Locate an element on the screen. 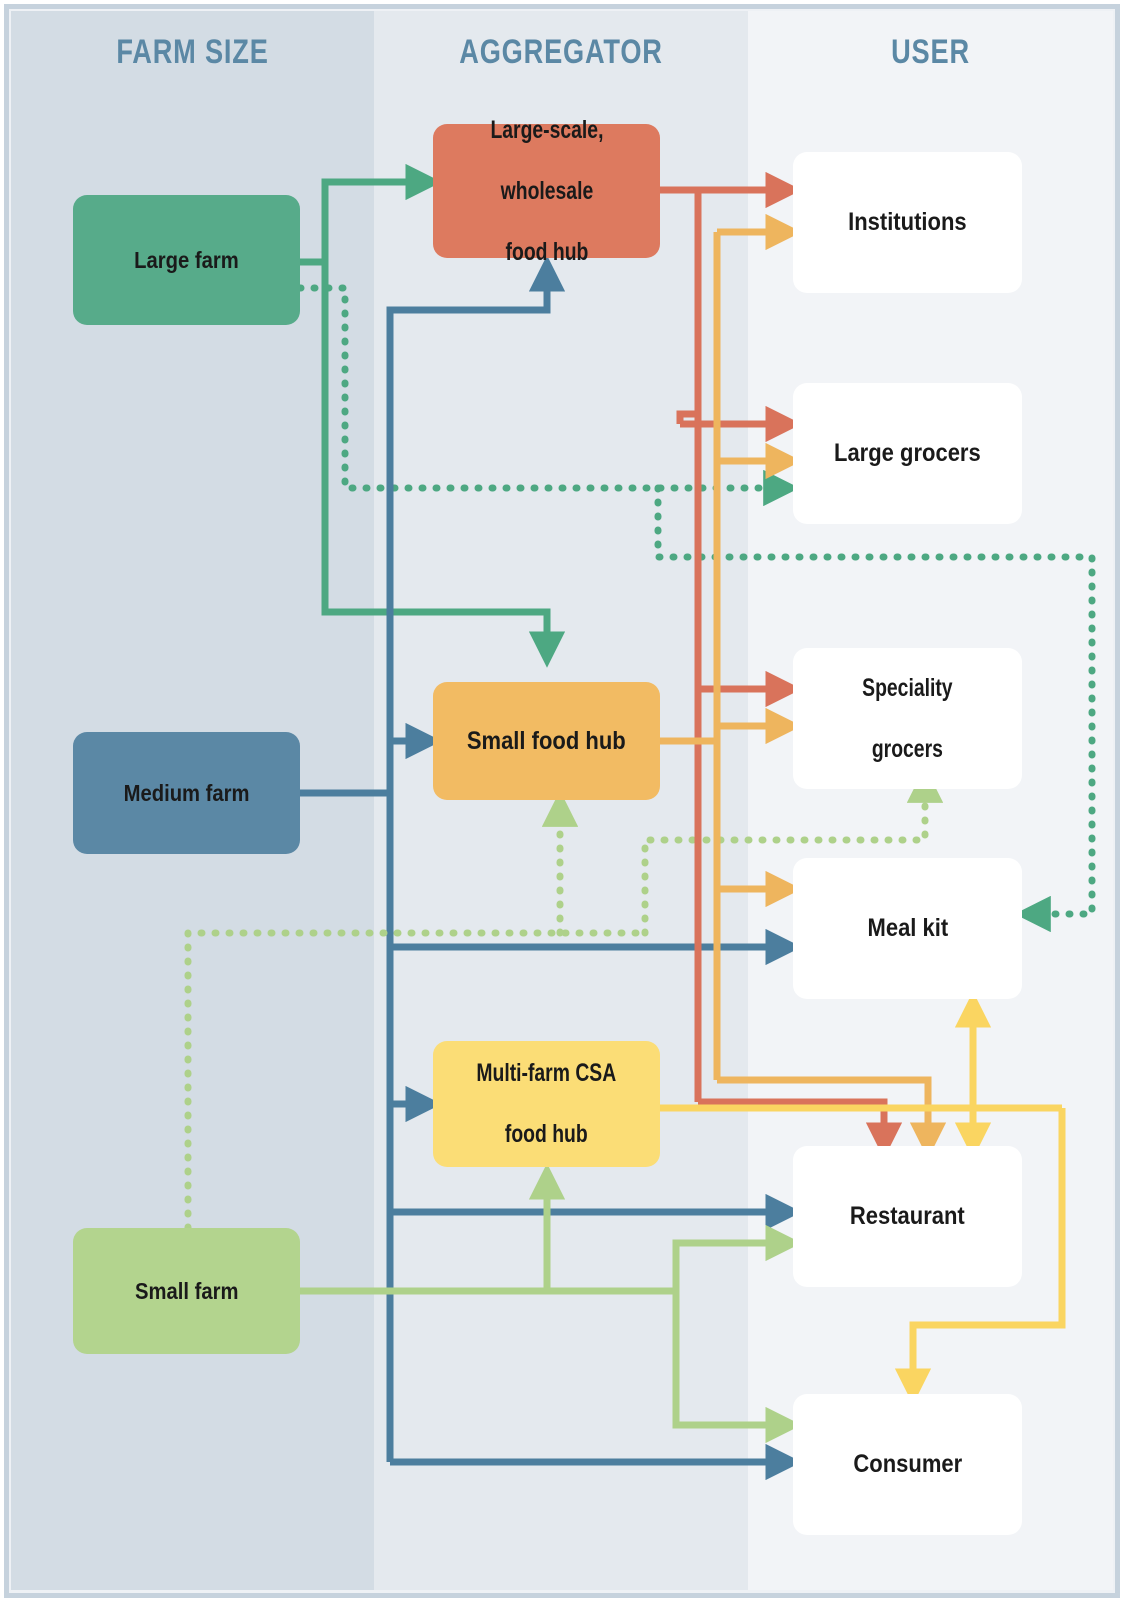 Image resolution: width=1124 pixels, height=1602 pixels. node-multi-farm-csa-food-hub: Multi-farm CSA food hub is located at coordinates (546, 1104).